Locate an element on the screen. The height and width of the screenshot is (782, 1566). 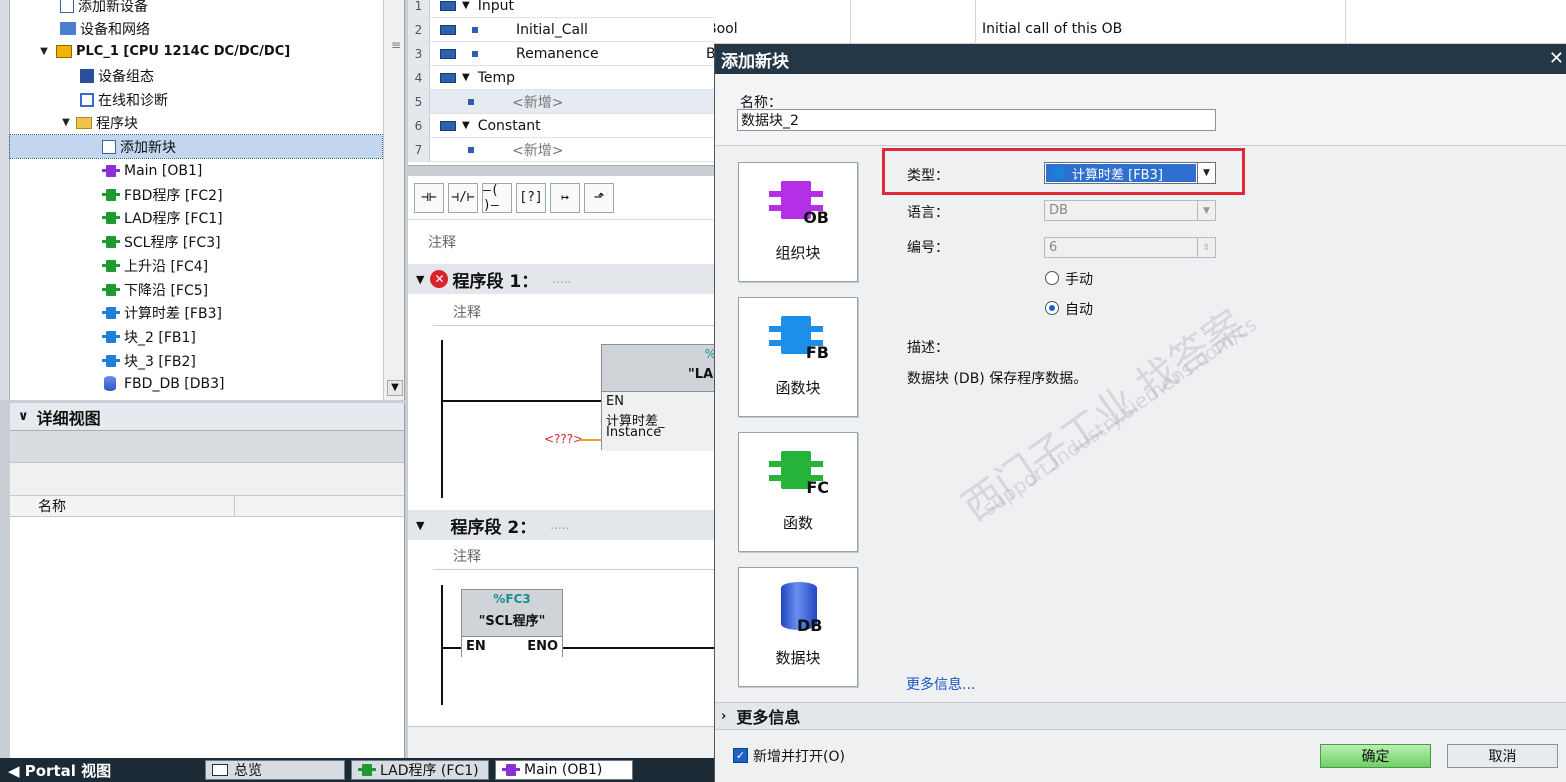
taskbar-tab-main-ob1: Main (OB1) is located at coordinates (564, 770).